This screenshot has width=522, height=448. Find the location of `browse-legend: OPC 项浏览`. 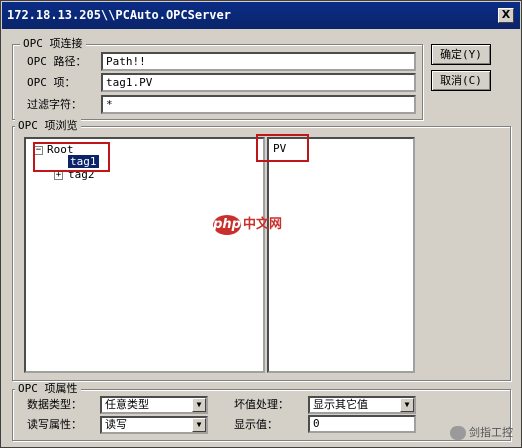

browse-legend: OPC 项浏览 is located at coordinates (48, 125).